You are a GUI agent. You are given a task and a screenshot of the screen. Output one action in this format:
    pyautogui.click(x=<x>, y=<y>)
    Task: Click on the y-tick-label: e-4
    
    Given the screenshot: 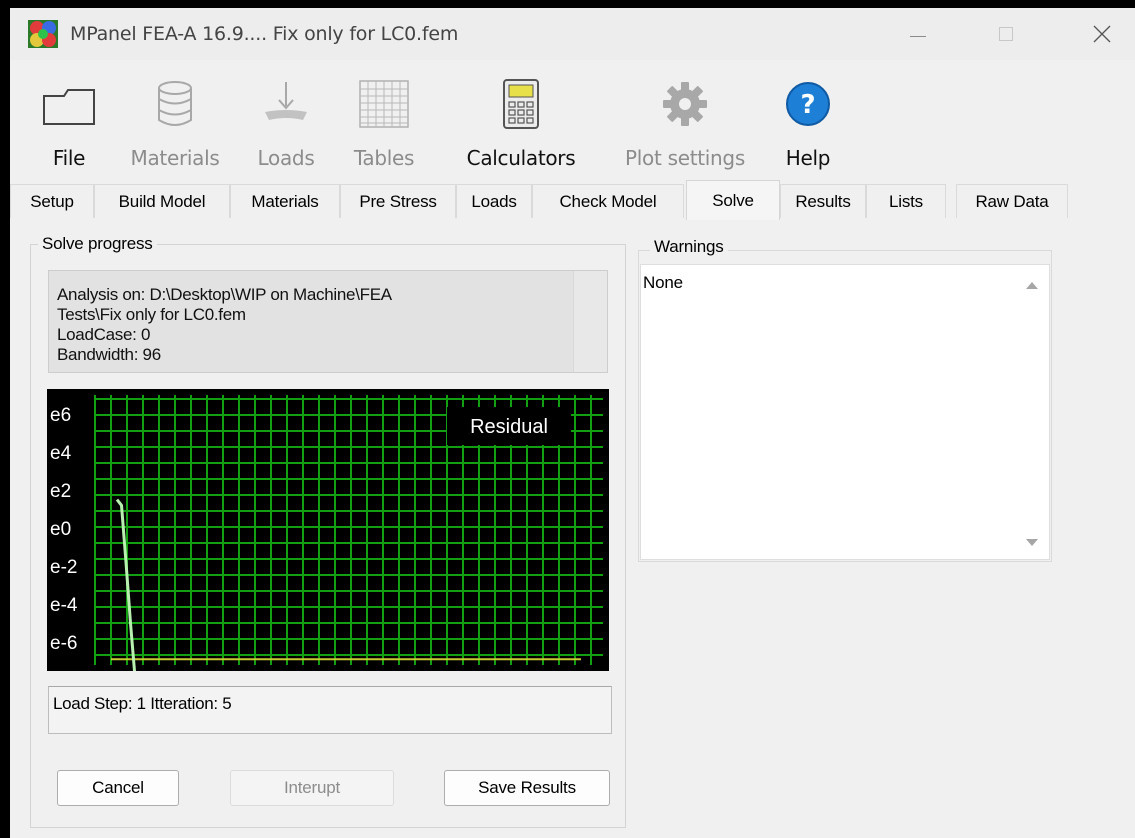 What is the action you would take?
    pyautogui.click(x=64, y=605)
    